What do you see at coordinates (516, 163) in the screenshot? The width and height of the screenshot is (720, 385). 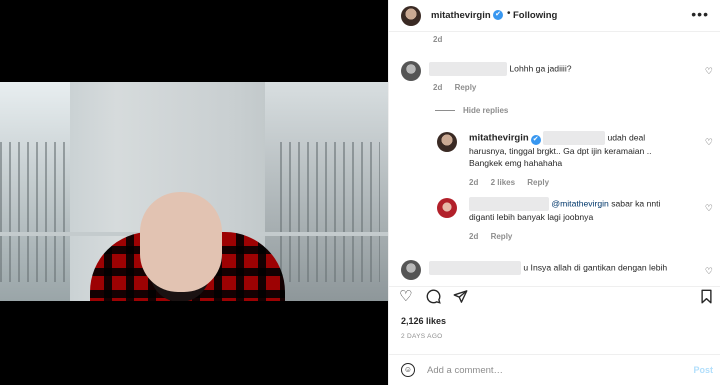 I see `reply-text-line: Bangkek emg hahahaha` at bounding box center [516, 163].